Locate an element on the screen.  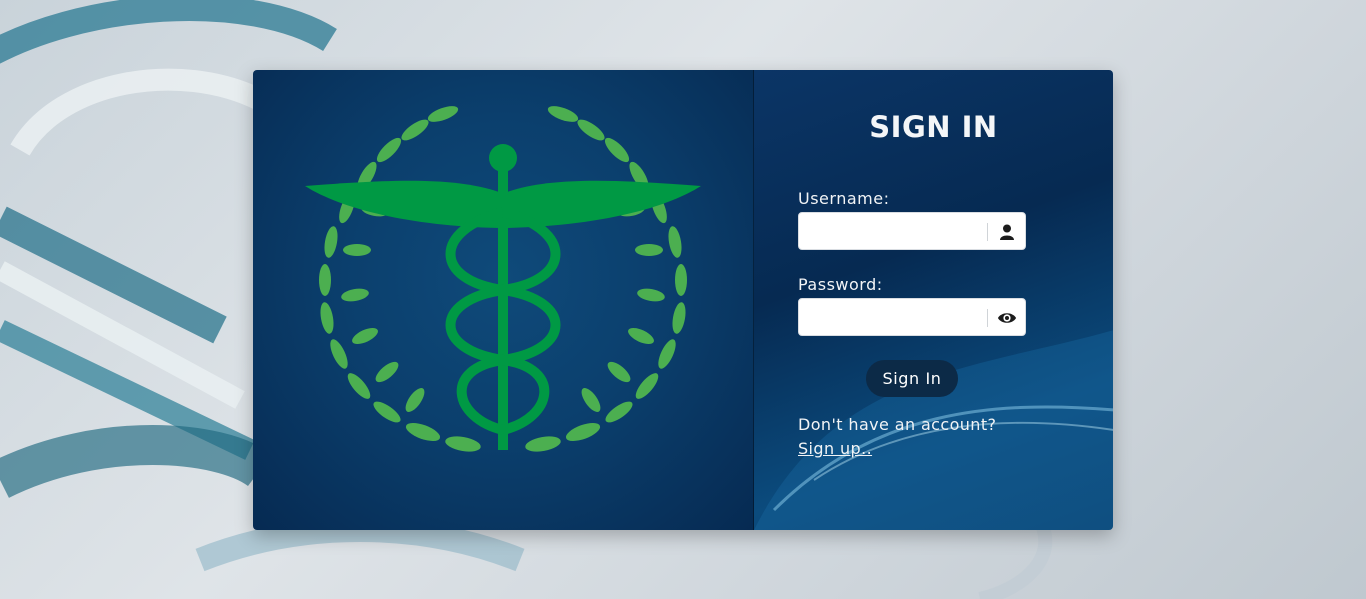
password-label: Password: is located at coordinates (840, 284).